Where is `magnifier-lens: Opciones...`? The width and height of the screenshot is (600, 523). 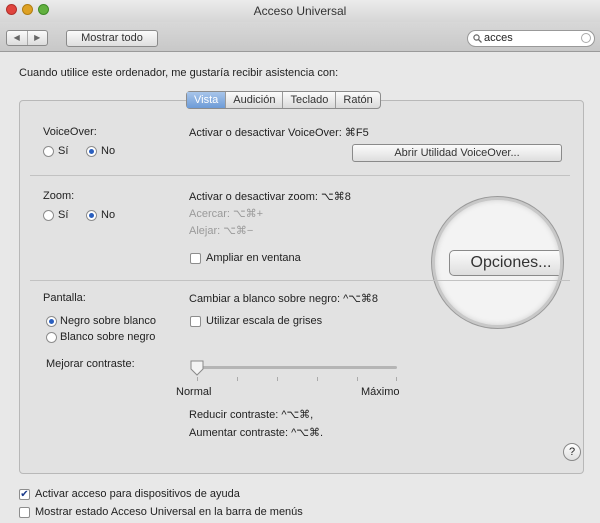 magnifier-lens: Opciones... is located at coordinates (497, 262).